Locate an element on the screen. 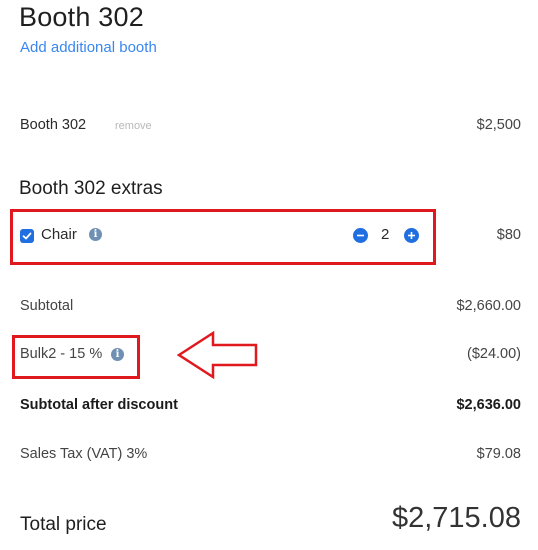 This screenshot has width=538, height=550. minus-icon is located at coordinates (360, 235).